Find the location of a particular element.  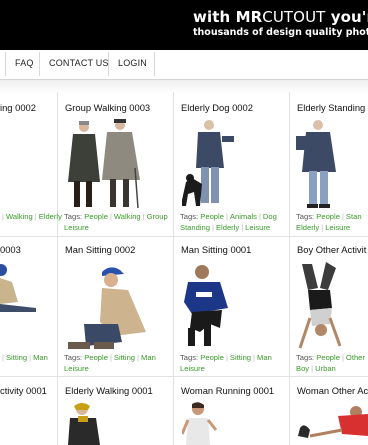

photo-elderly-dog is located at coordinates (210, 164).